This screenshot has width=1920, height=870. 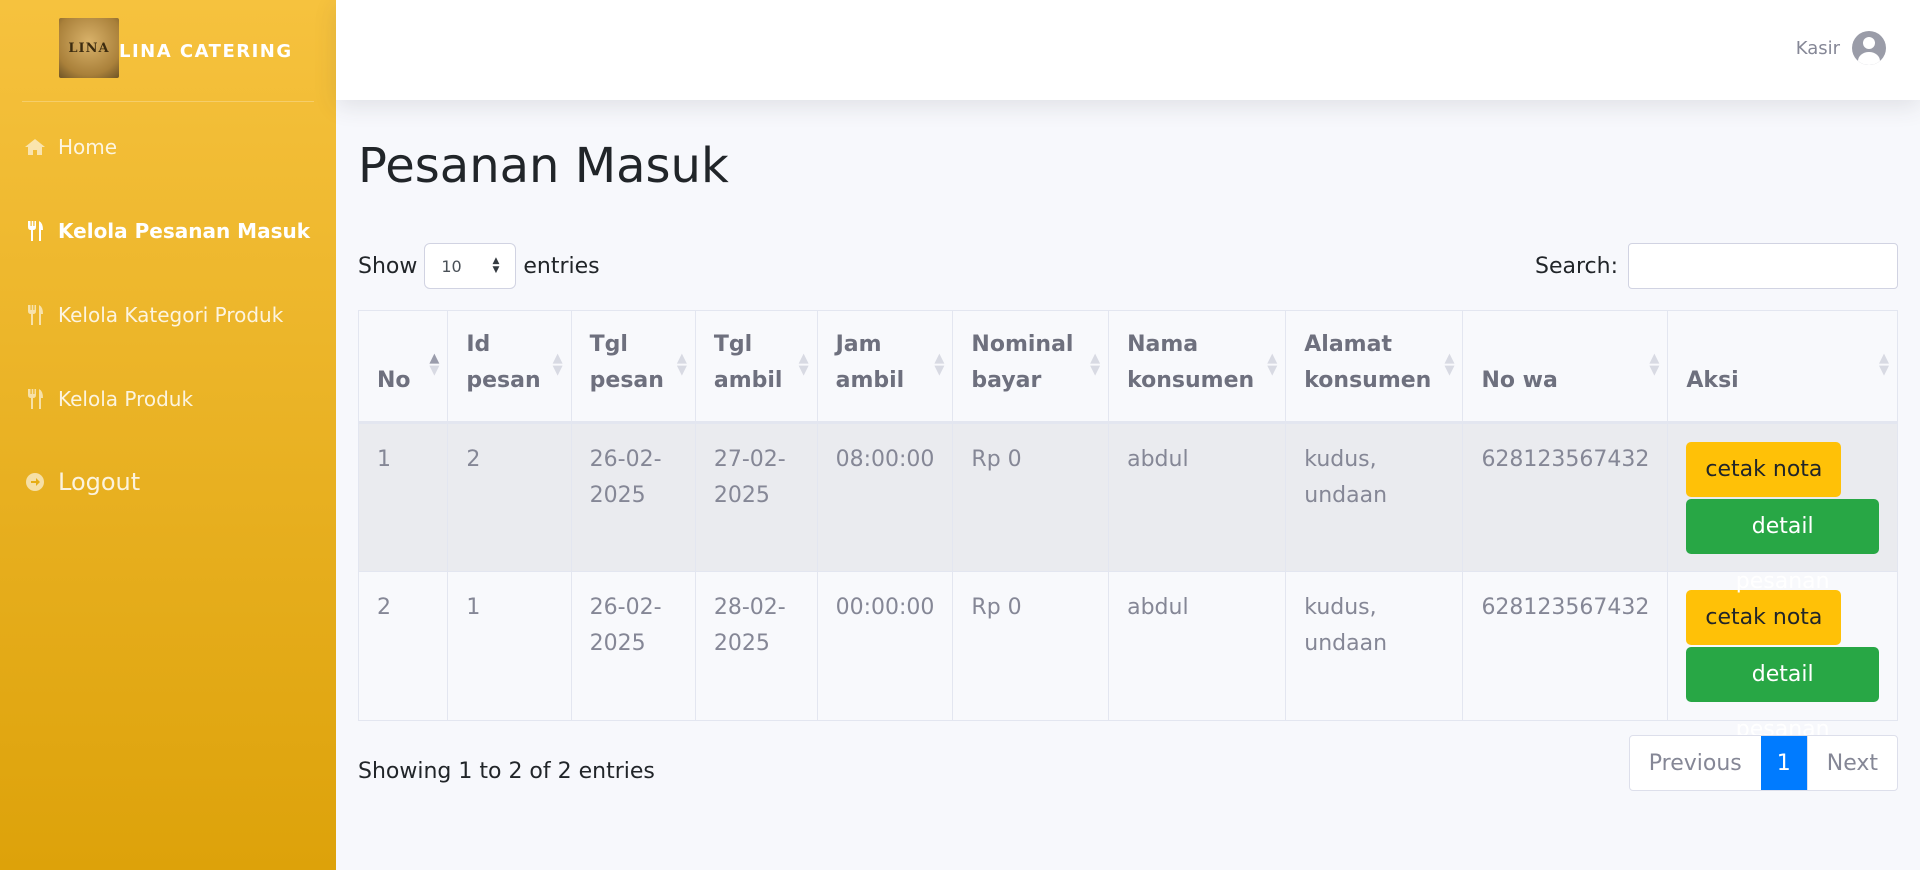 I want to click on sidebar-item-home: Home, so click(x=168, y=147).